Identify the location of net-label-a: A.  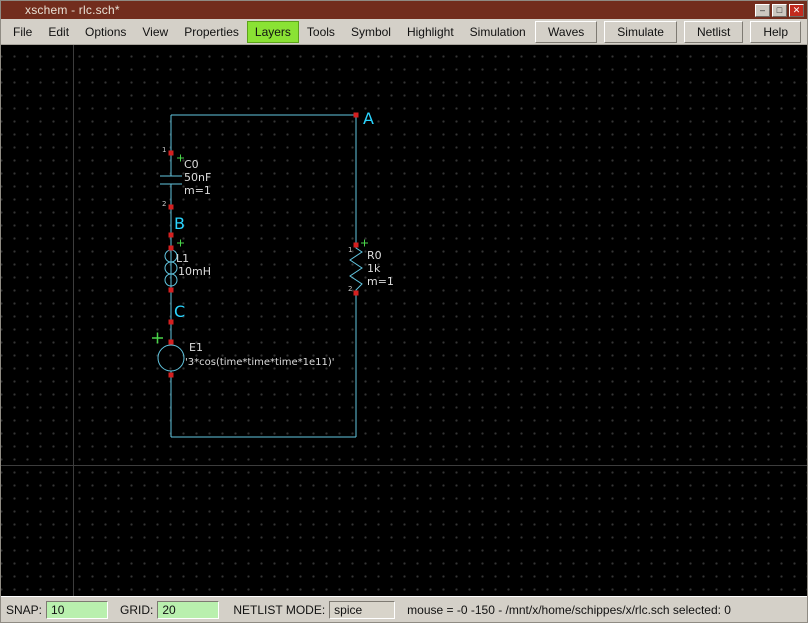
(368, 118).